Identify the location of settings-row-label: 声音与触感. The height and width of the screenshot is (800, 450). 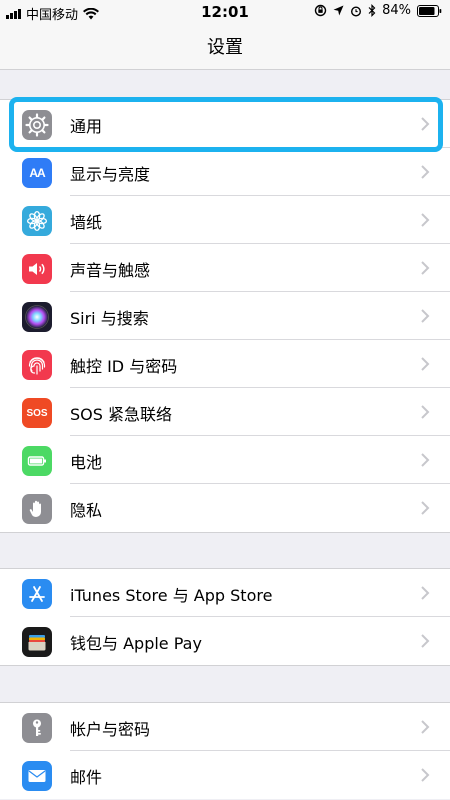
(110, 270).